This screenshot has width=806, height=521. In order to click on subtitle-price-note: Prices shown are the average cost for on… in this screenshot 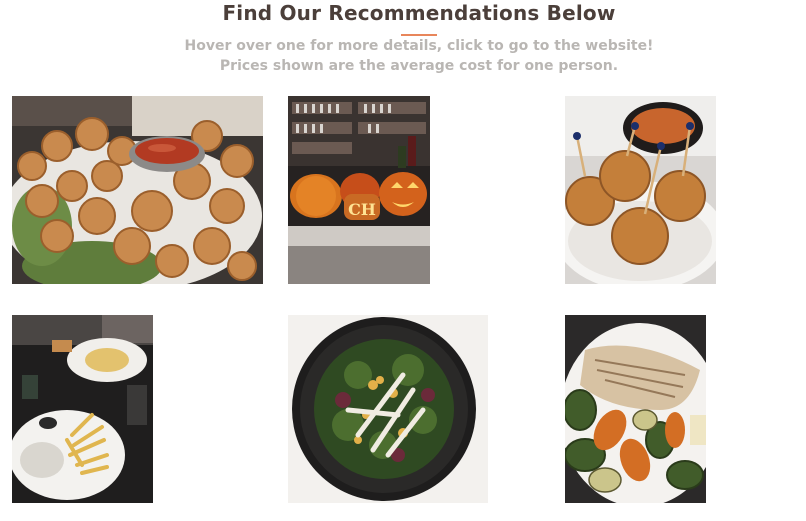, I will do `click(419, 66)`.